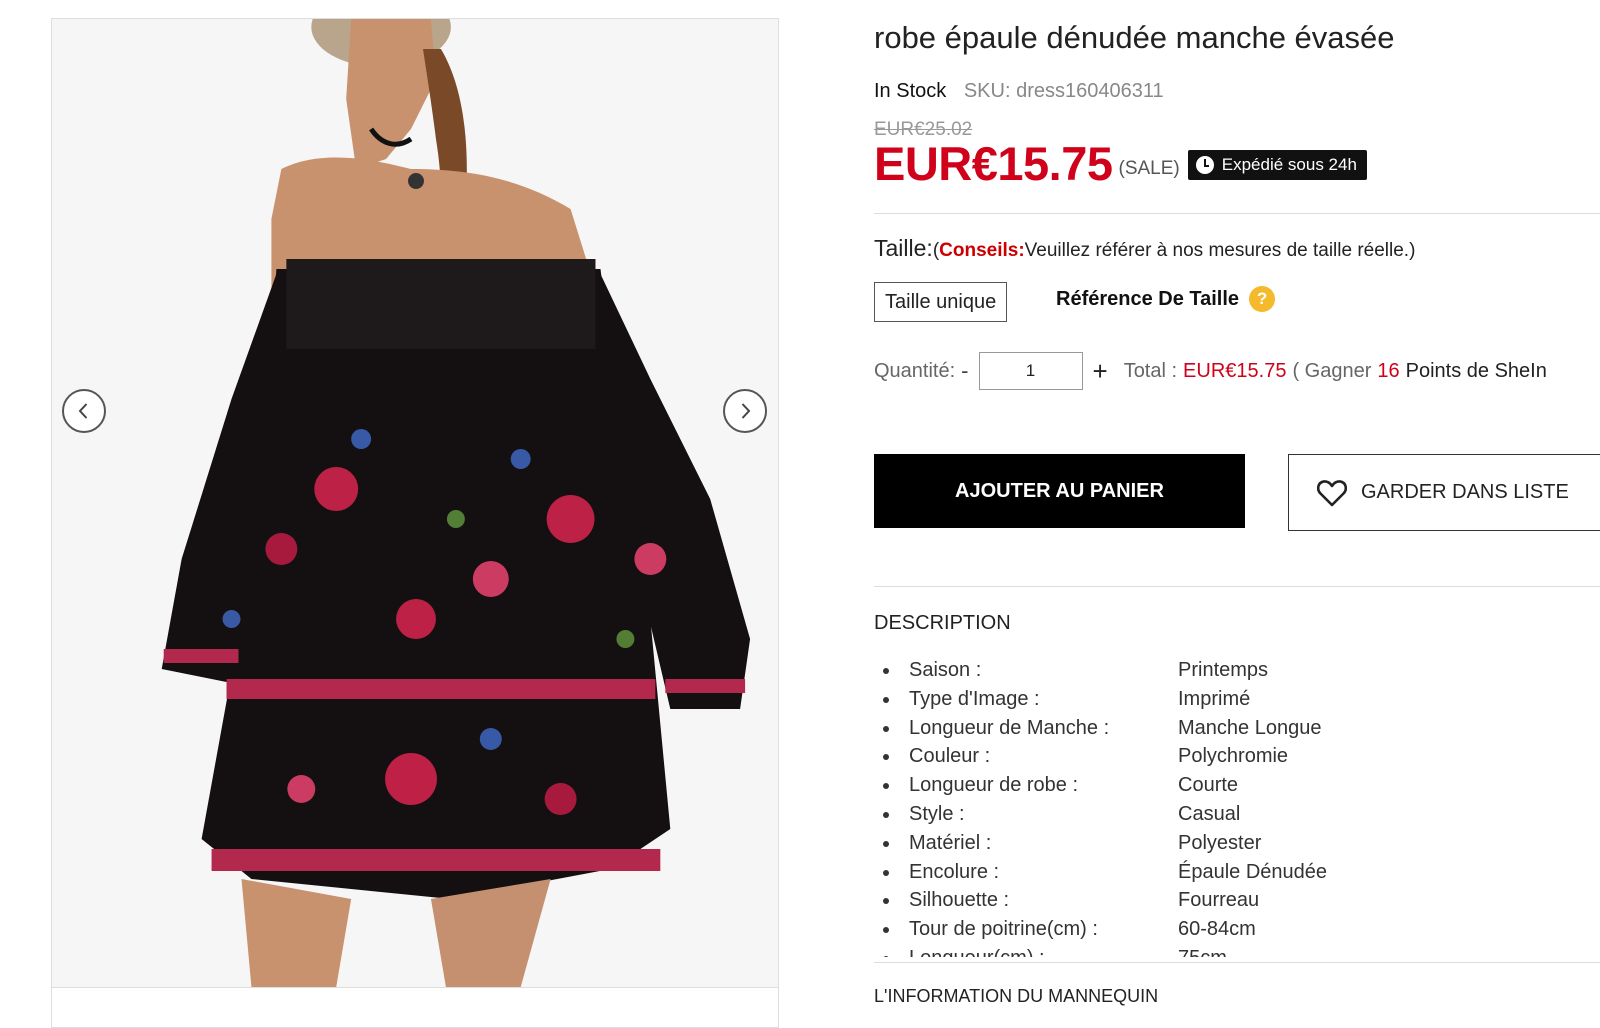 The width and height of the screenshot is (1600, 1028). What do you see at coordinates (1204, 165) in the screenshot?
I see `clock-icon` at bounding box center [1204, 165].